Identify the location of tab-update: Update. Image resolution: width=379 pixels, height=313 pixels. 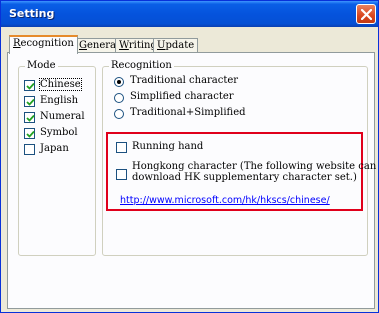
(176, 45).